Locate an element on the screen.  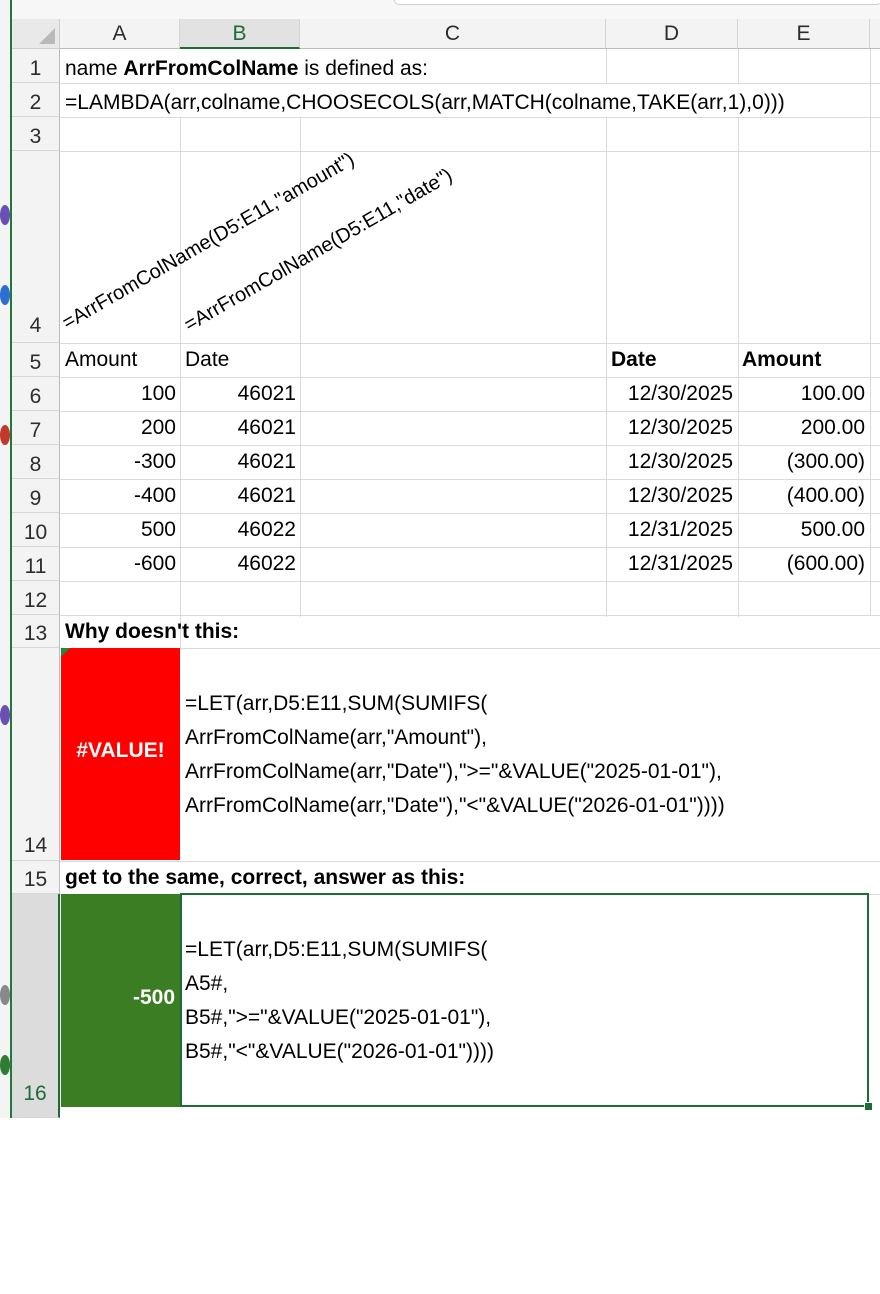
row-header-15: 15 is located at coordinates (36, 877).